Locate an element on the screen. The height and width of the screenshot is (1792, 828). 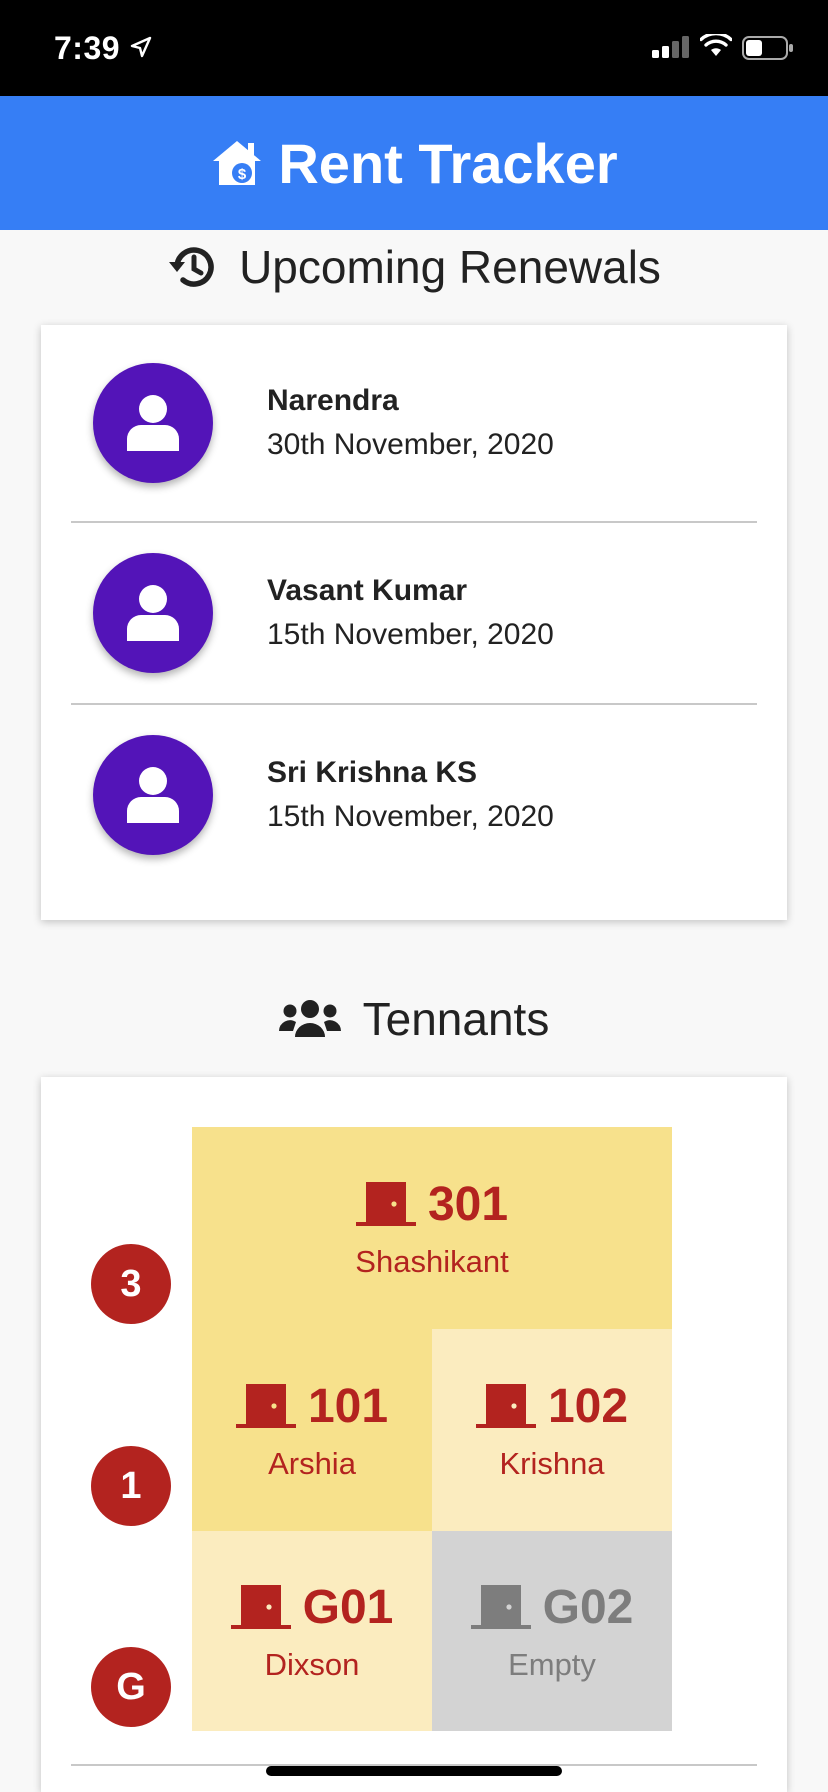
status-time: 7:39 is located at coordinates (87, 48).